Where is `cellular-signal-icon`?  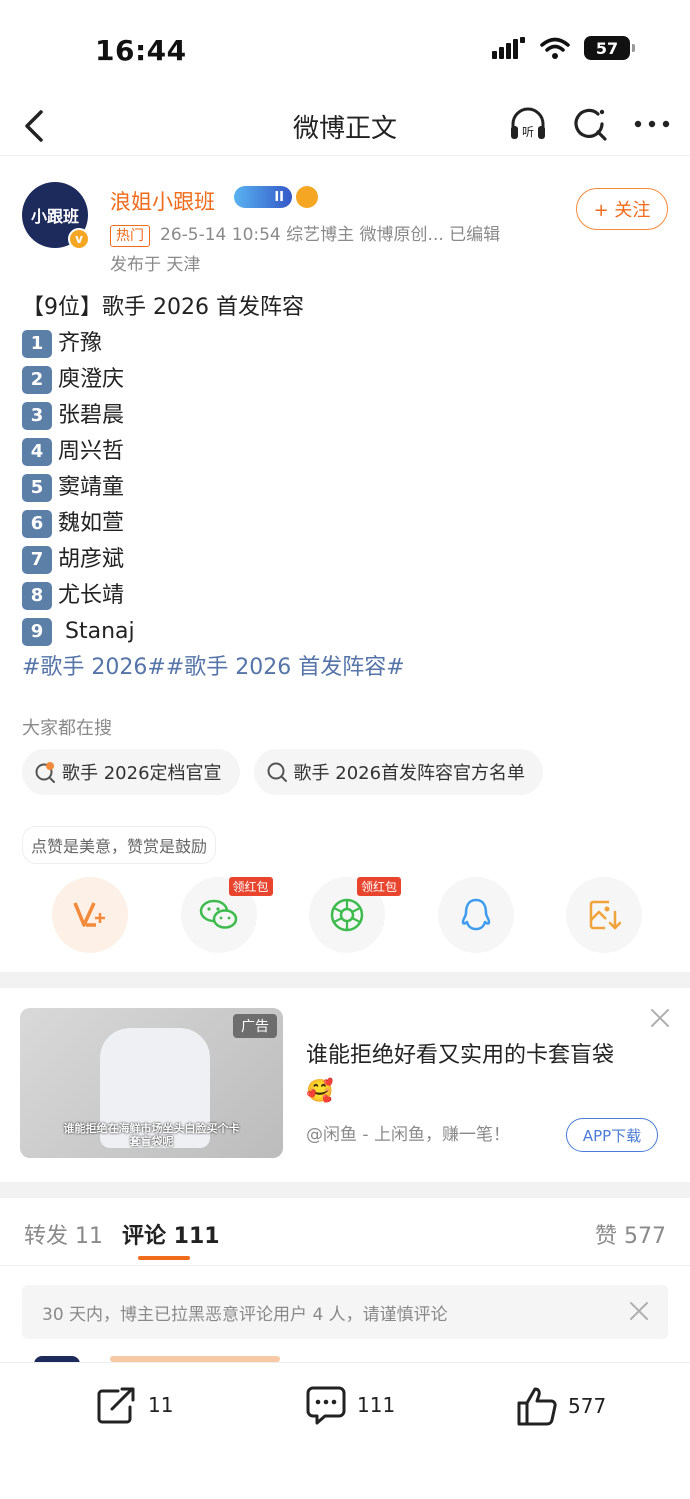 cellular-signal-icon is located at coordinates (508, 48).